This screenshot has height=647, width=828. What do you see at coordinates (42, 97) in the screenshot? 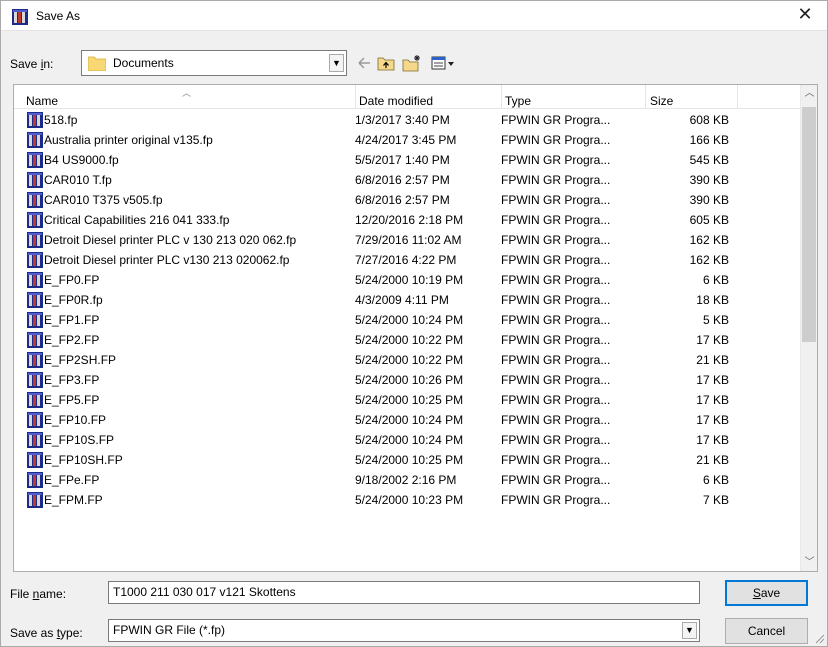
I see `column-header-name: Name` at bounding box center [42, 97].